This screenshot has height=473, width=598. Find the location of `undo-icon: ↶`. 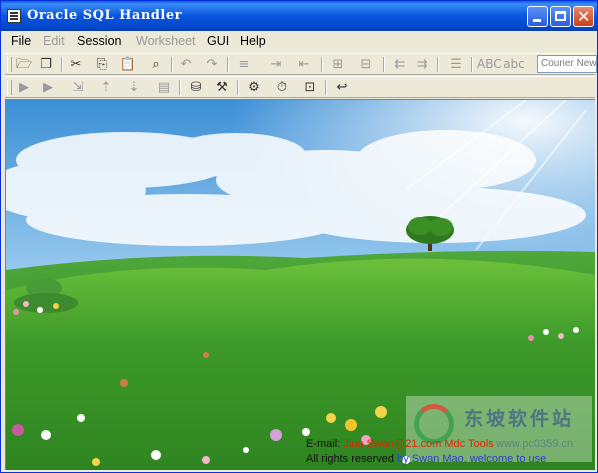

undo-icon: ↶ is located at coordinates (186, 64).